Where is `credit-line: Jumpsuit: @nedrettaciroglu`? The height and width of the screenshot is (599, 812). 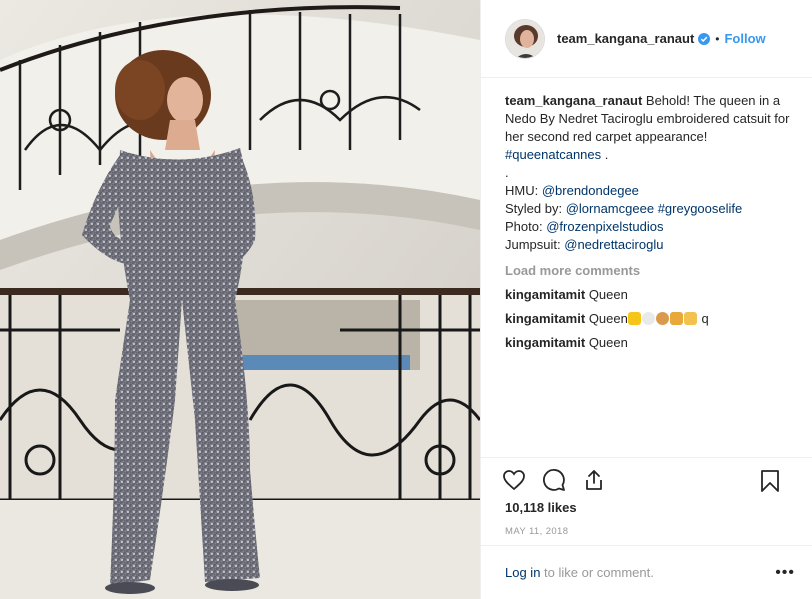 credit-line: Jumpsuit: @nedrettaciroglu is located at coordinates (650, 245).